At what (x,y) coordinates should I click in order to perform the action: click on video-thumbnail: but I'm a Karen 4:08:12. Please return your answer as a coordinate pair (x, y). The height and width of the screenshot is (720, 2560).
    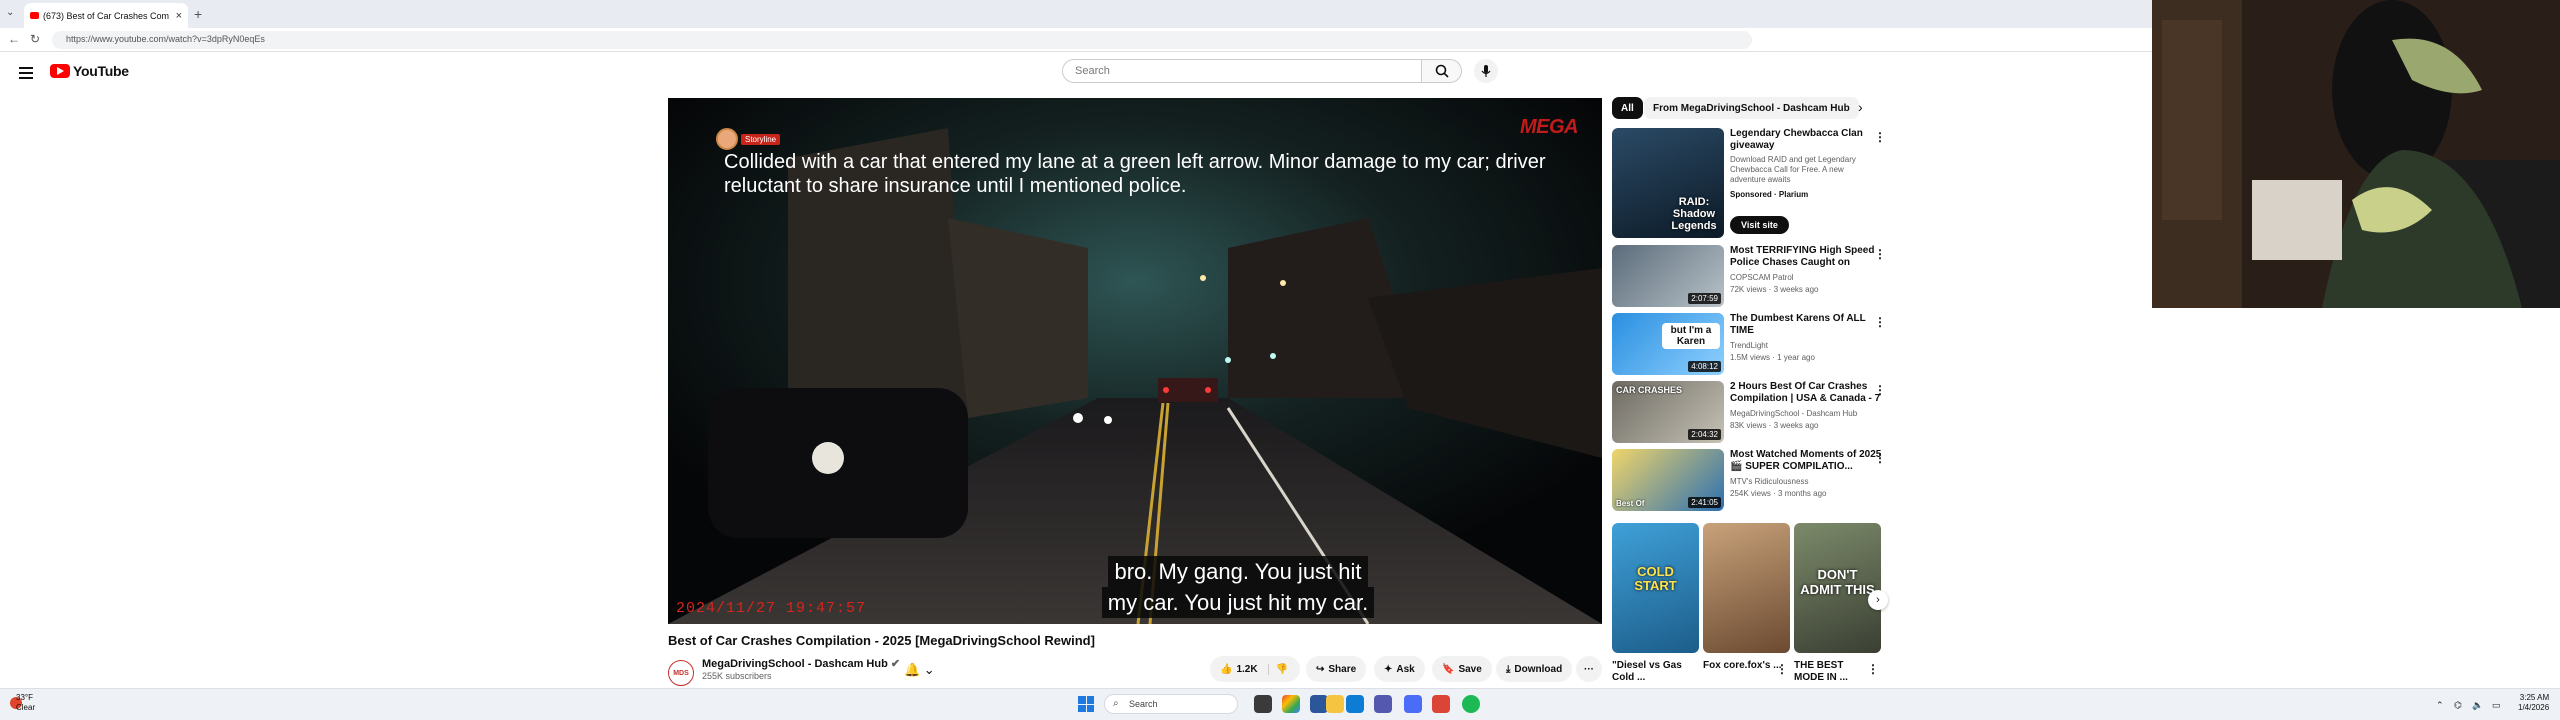
    Looking at the image, I should click on (1668, 344).